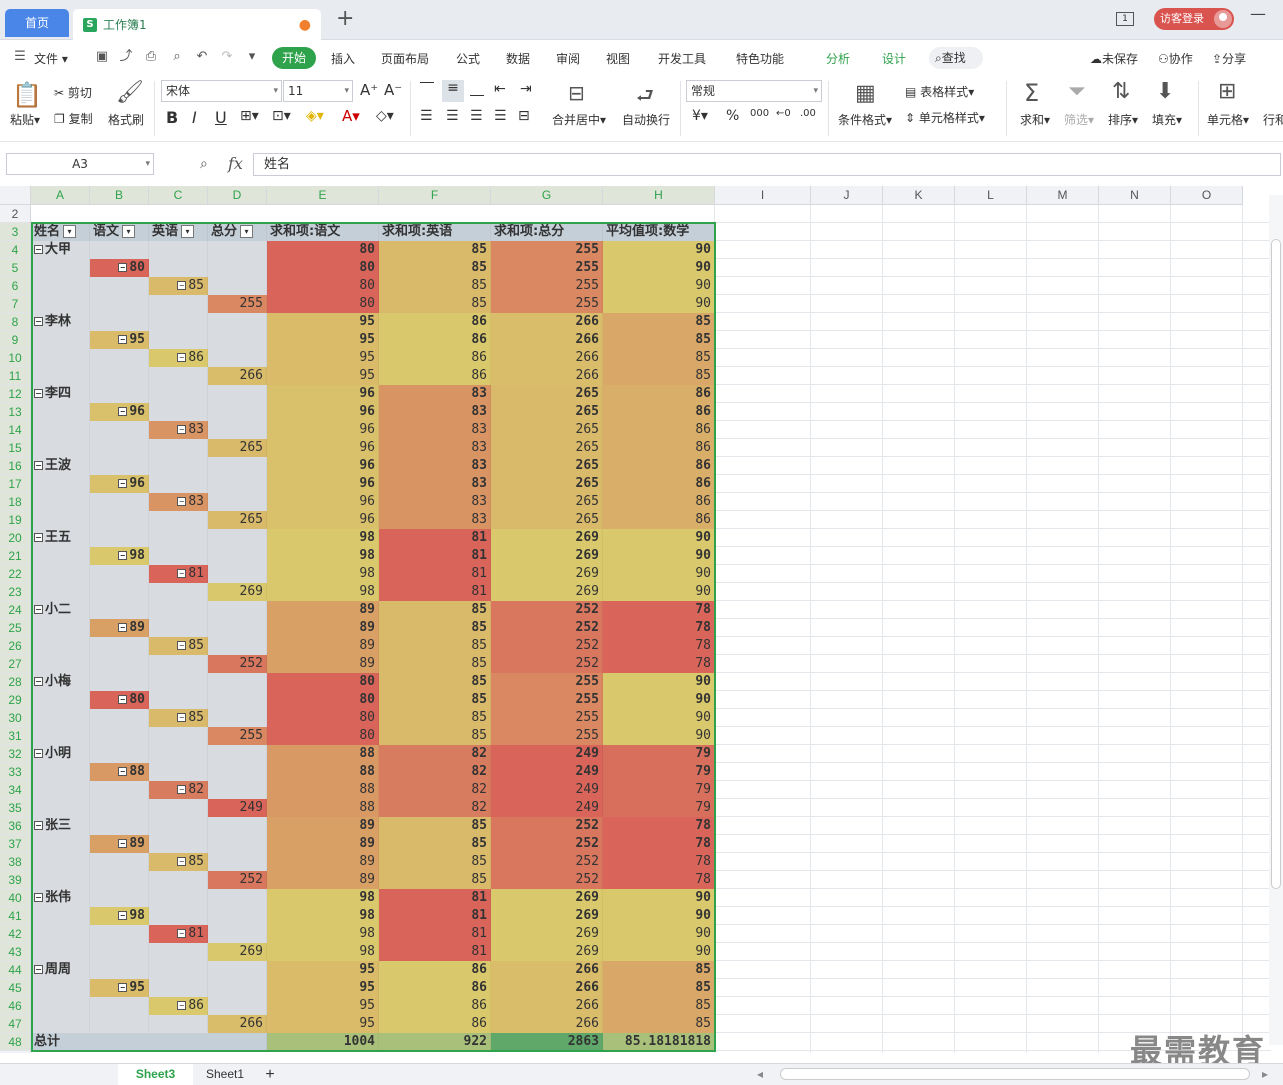  Describe the element at coordinates (1063, 195) in the screenshot. I see `column-header-m: M` at that location.